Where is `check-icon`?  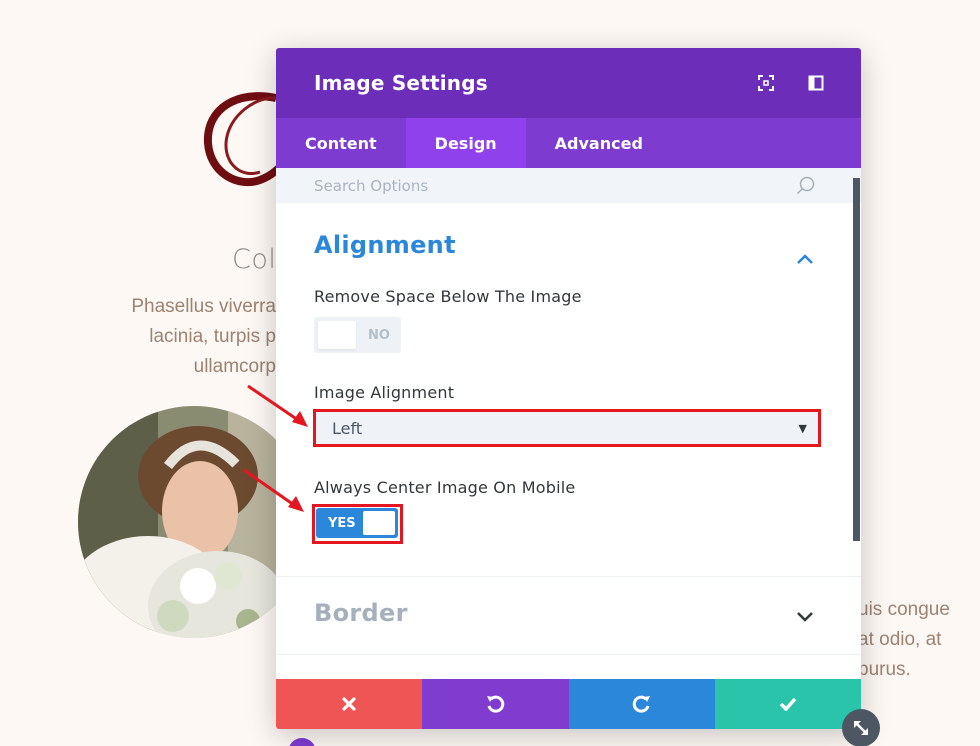 check-icon is located at coordinates (788, 704).